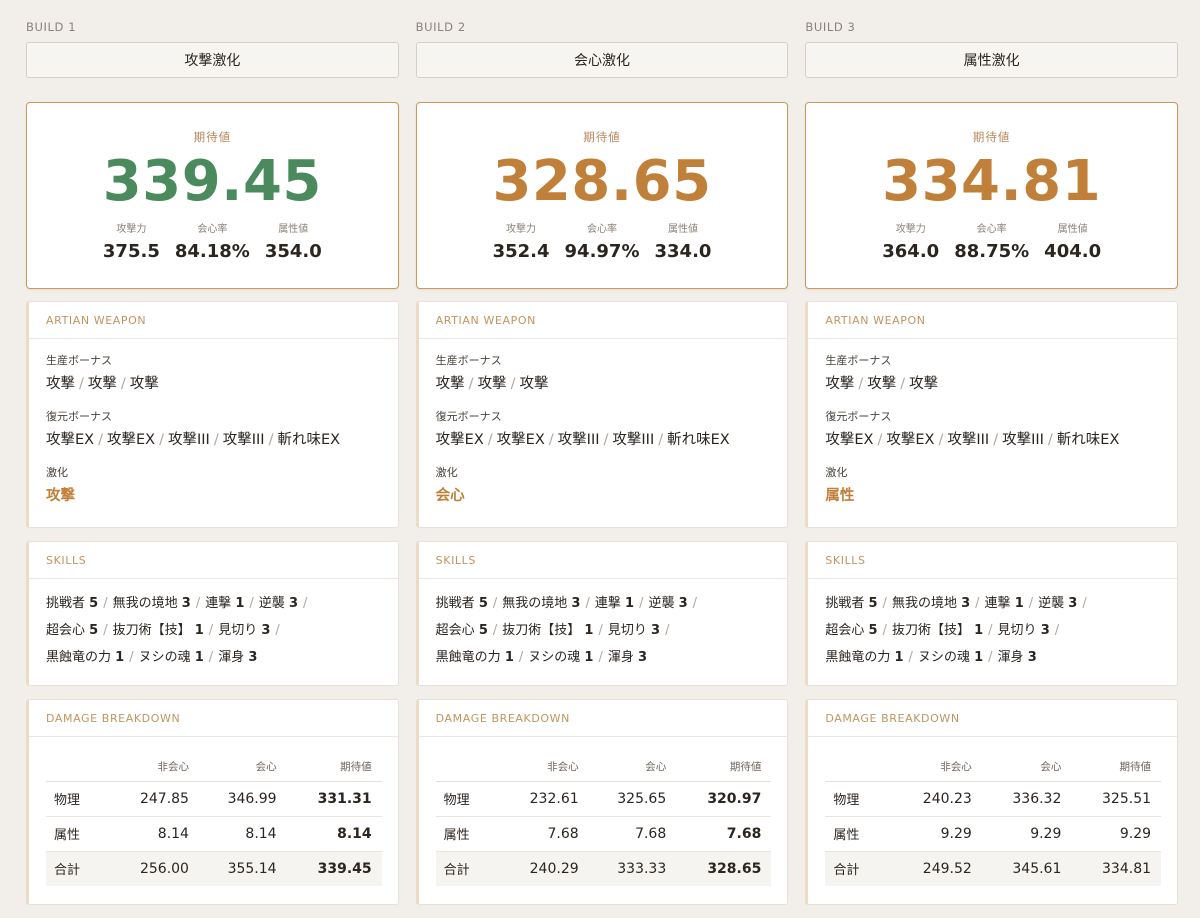  Describe the element at coordinates (937, 767) in the screenshot. I see `column-header: 非会心` at that location.